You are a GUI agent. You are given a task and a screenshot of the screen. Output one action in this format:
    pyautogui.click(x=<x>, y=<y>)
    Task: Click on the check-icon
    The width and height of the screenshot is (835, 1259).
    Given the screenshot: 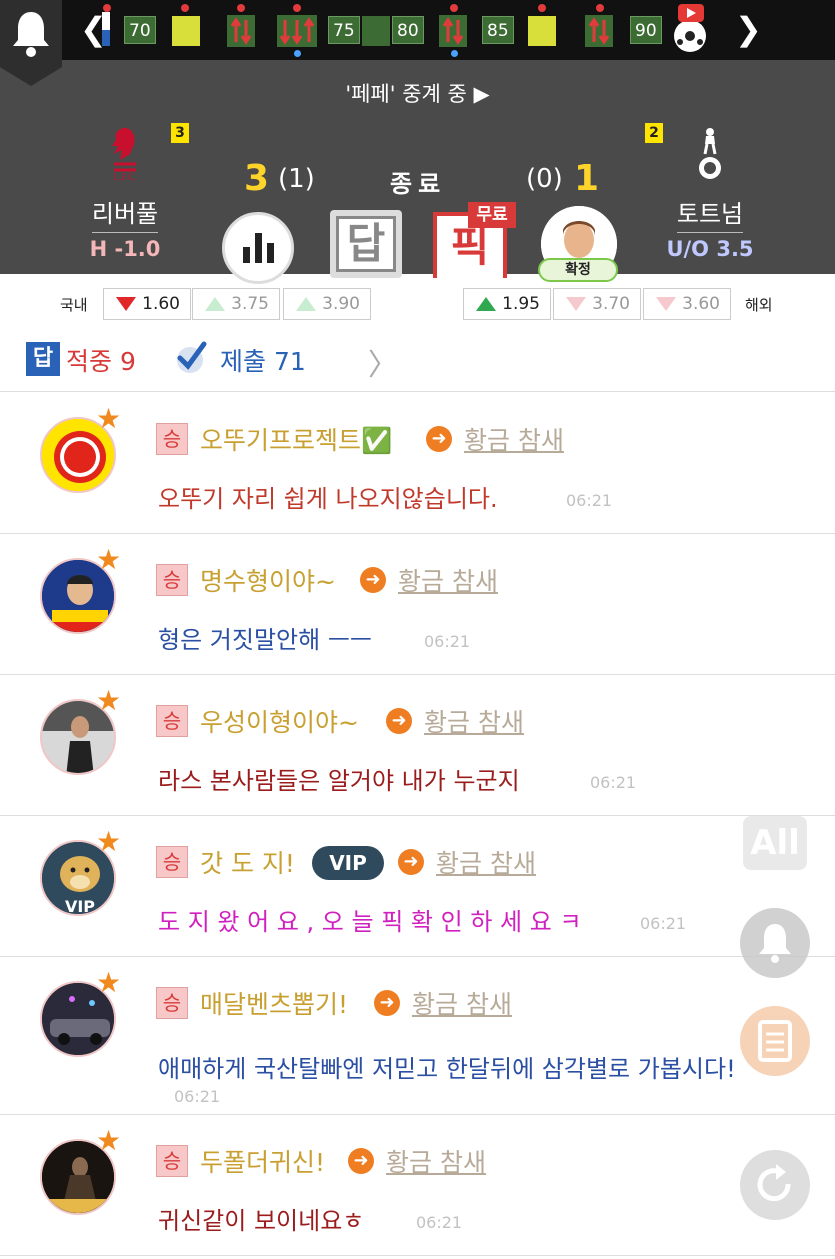 What is the action you would take?
    pyautogui.click(x=192, y=357)
    